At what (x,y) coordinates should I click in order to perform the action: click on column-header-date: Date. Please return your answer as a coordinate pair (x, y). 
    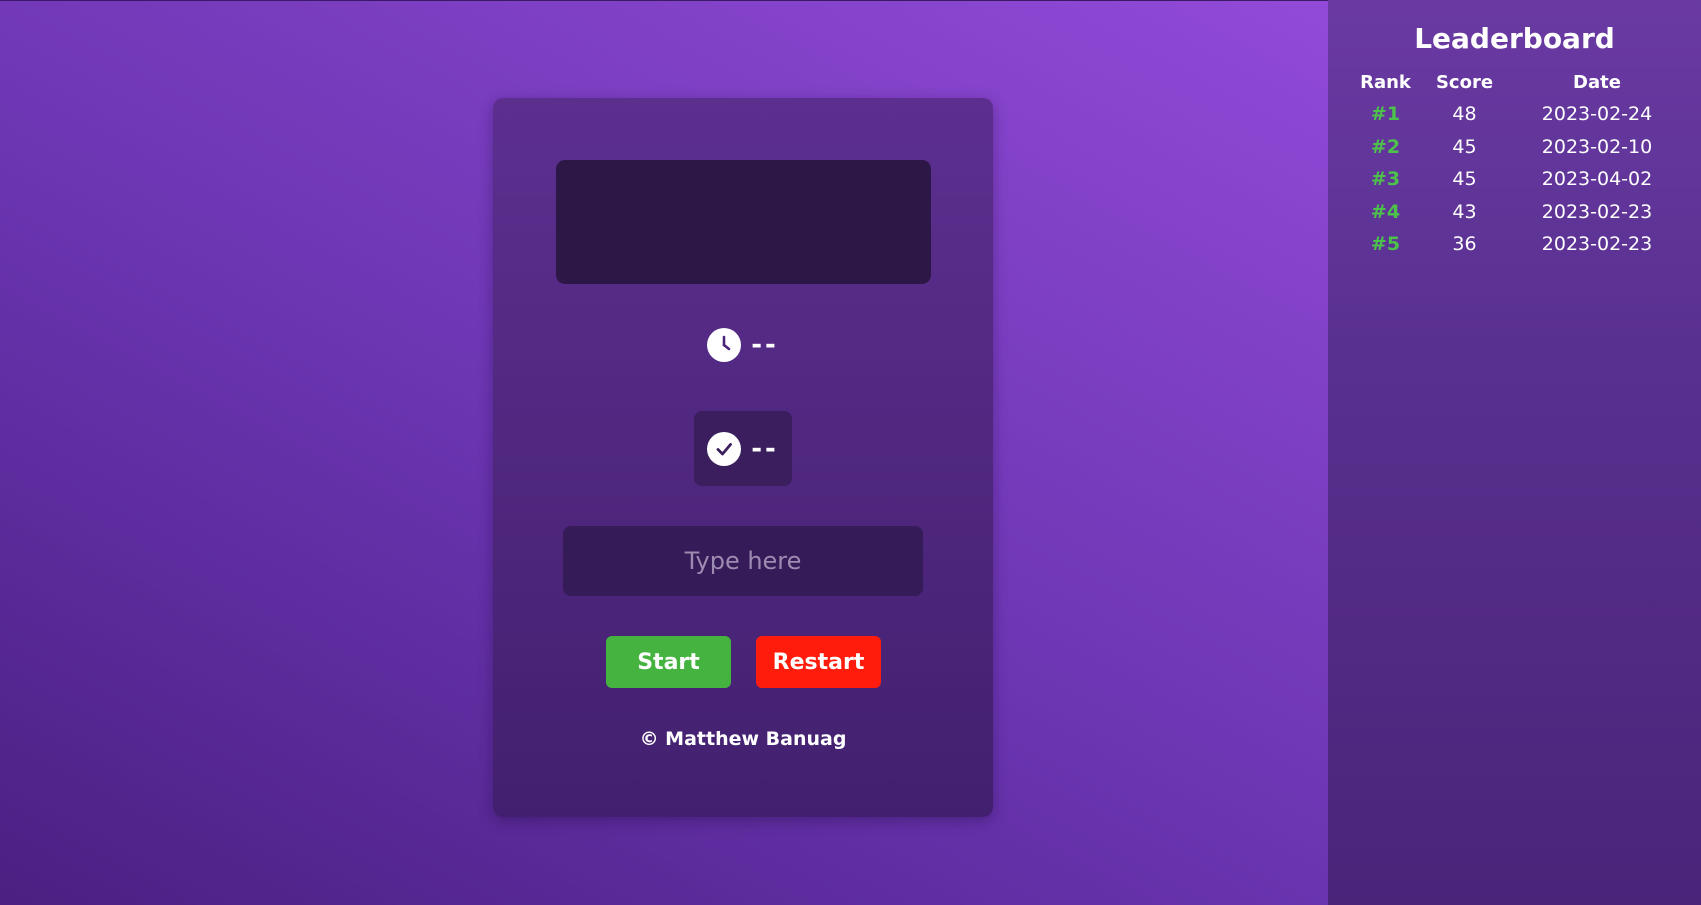
    Looking at the image, I should click on (1597, 82).